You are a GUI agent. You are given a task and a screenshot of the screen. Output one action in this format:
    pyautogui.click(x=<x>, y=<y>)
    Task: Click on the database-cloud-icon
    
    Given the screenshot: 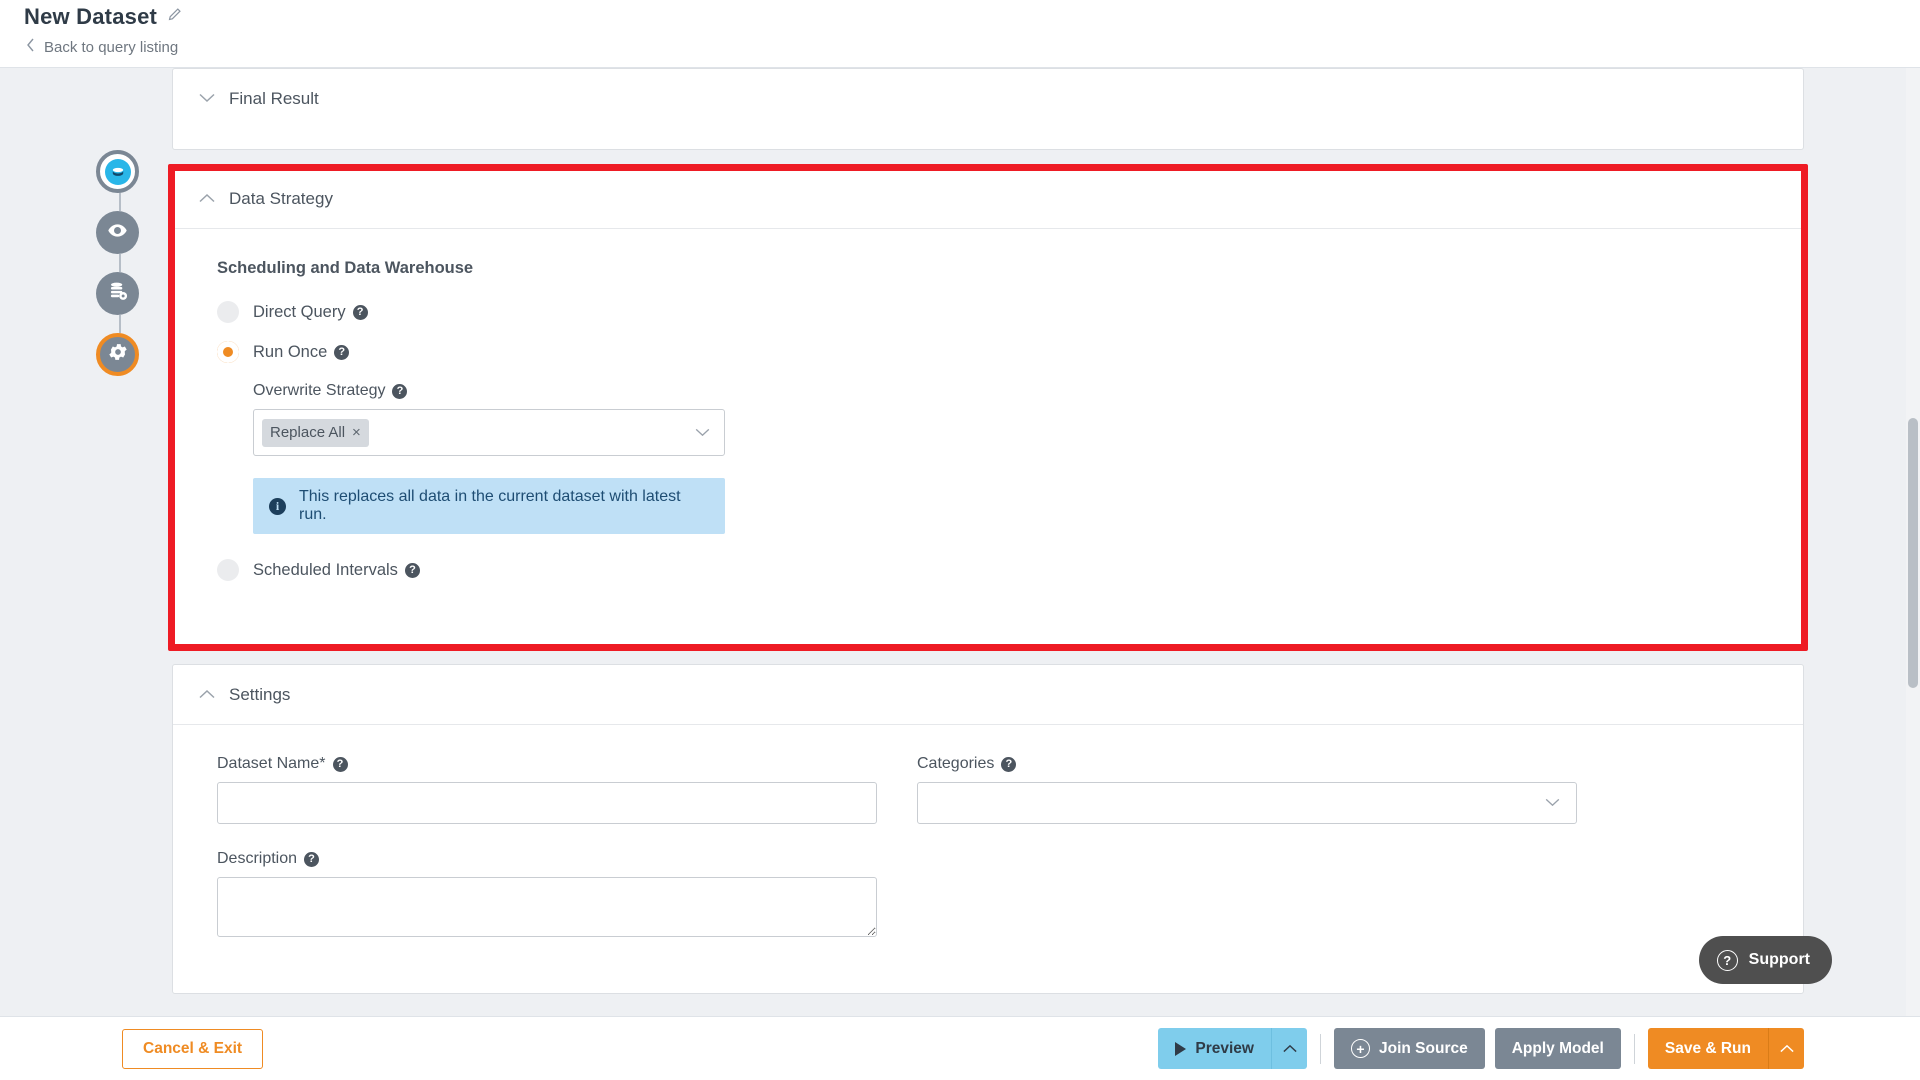 What is the action you would take?
    pyautogui.click(x=117, y=171)
    